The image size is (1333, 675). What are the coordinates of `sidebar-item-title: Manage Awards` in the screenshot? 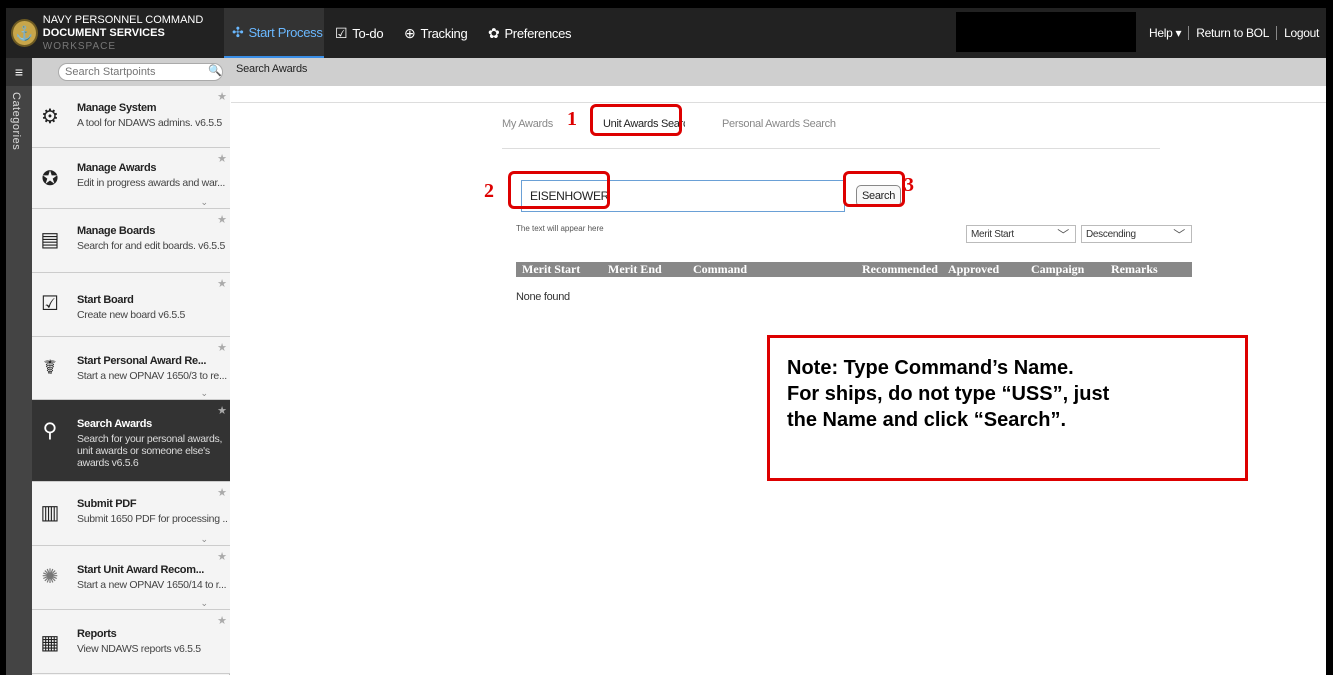 It's located at (117, 168).